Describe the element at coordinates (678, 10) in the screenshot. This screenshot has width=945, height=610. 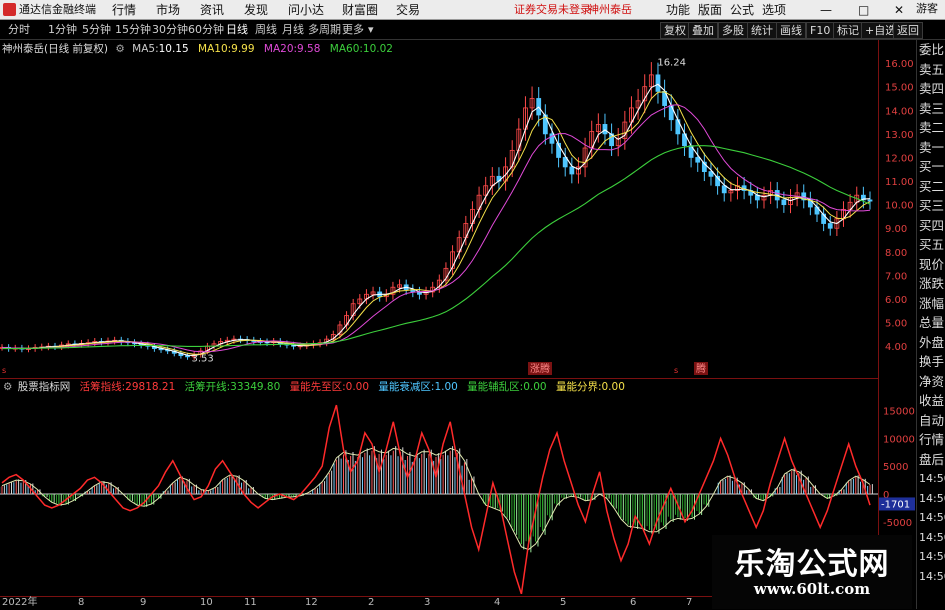
I see `menu-item-gongneng: 功能` at that location.